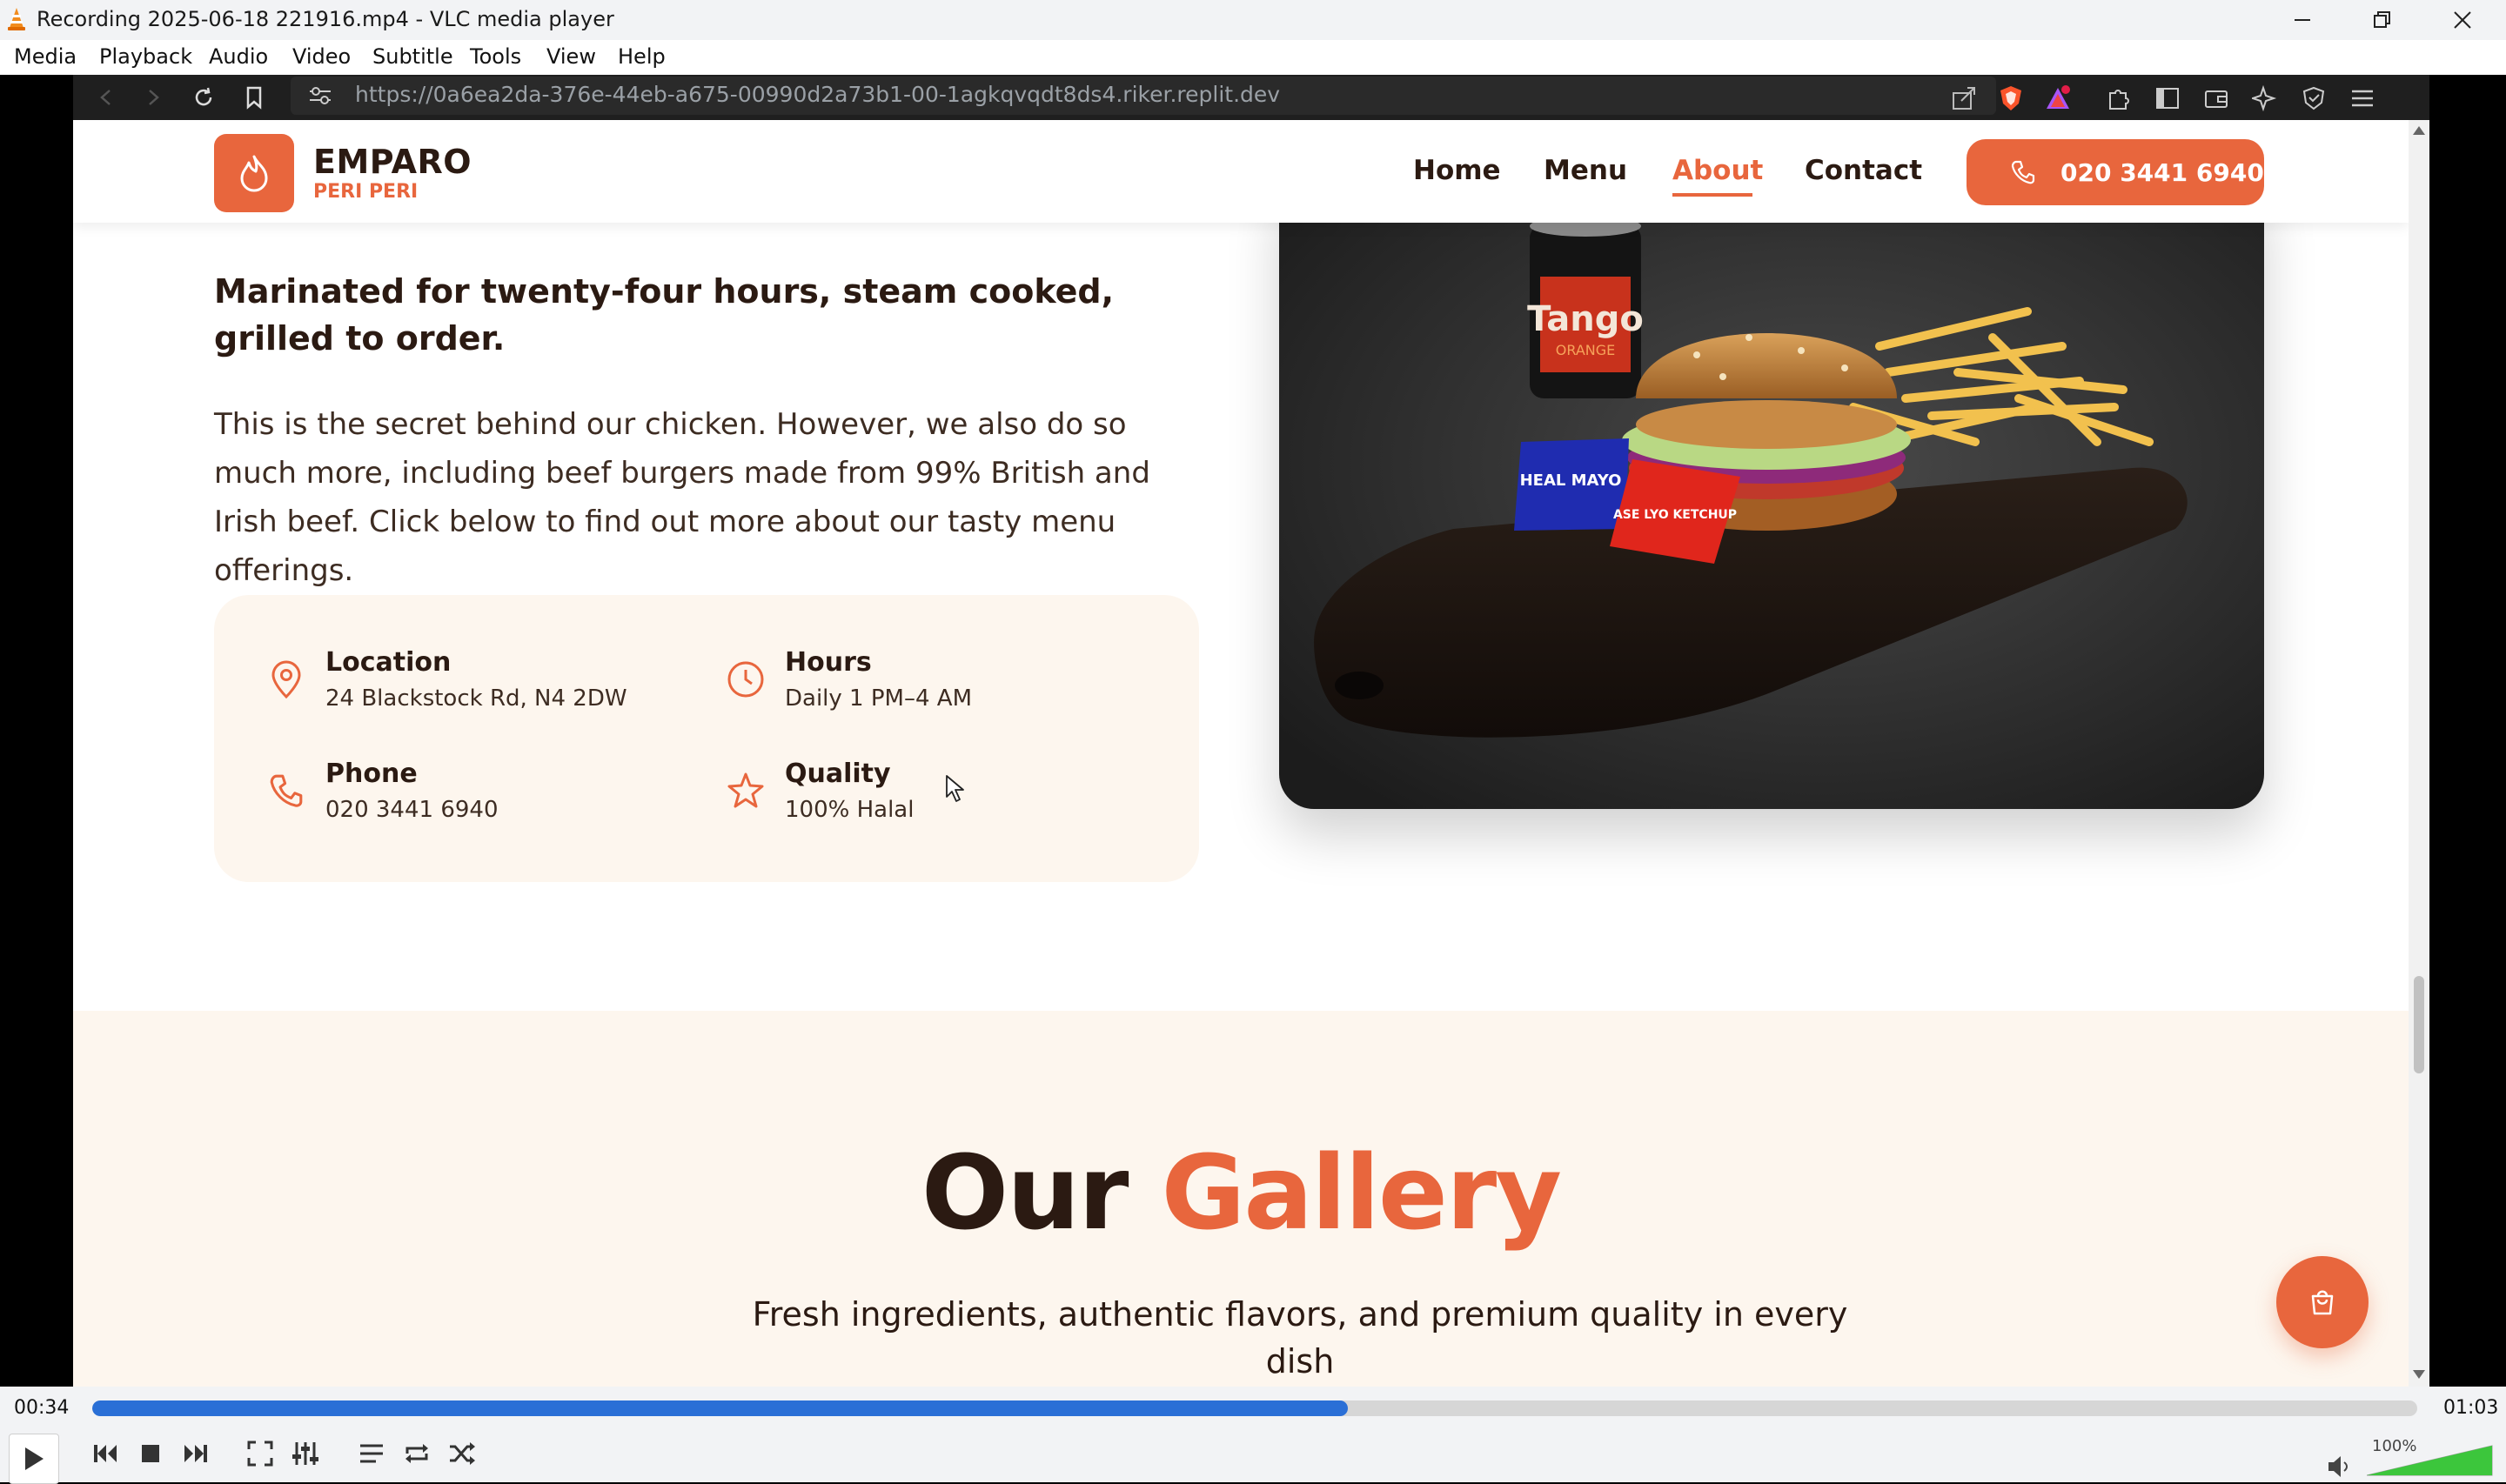  I want to click on extended-settings-button, so click(305, 1453).